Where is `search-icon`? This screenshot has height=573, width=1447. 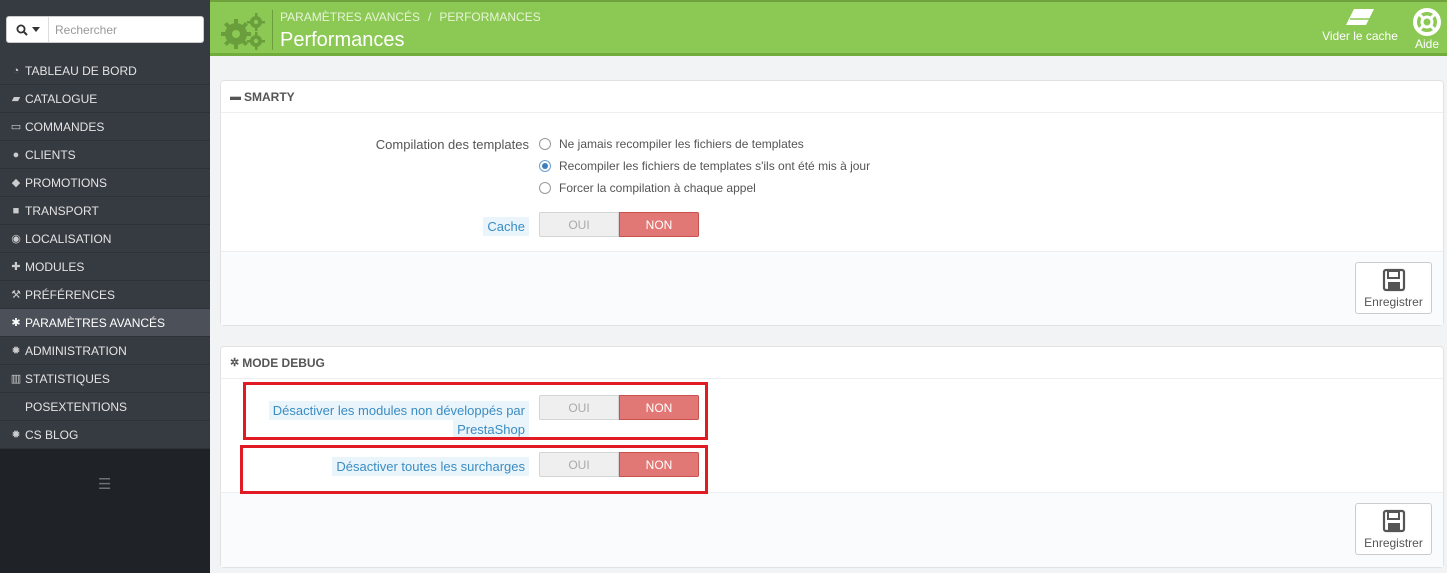
search-icon is located at coordinates (22, 30).